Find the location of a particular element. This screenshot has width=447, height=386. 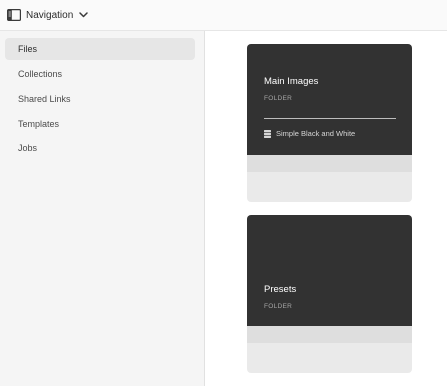

card-meta: Simple Black and White is located at coordinates (309, 133).